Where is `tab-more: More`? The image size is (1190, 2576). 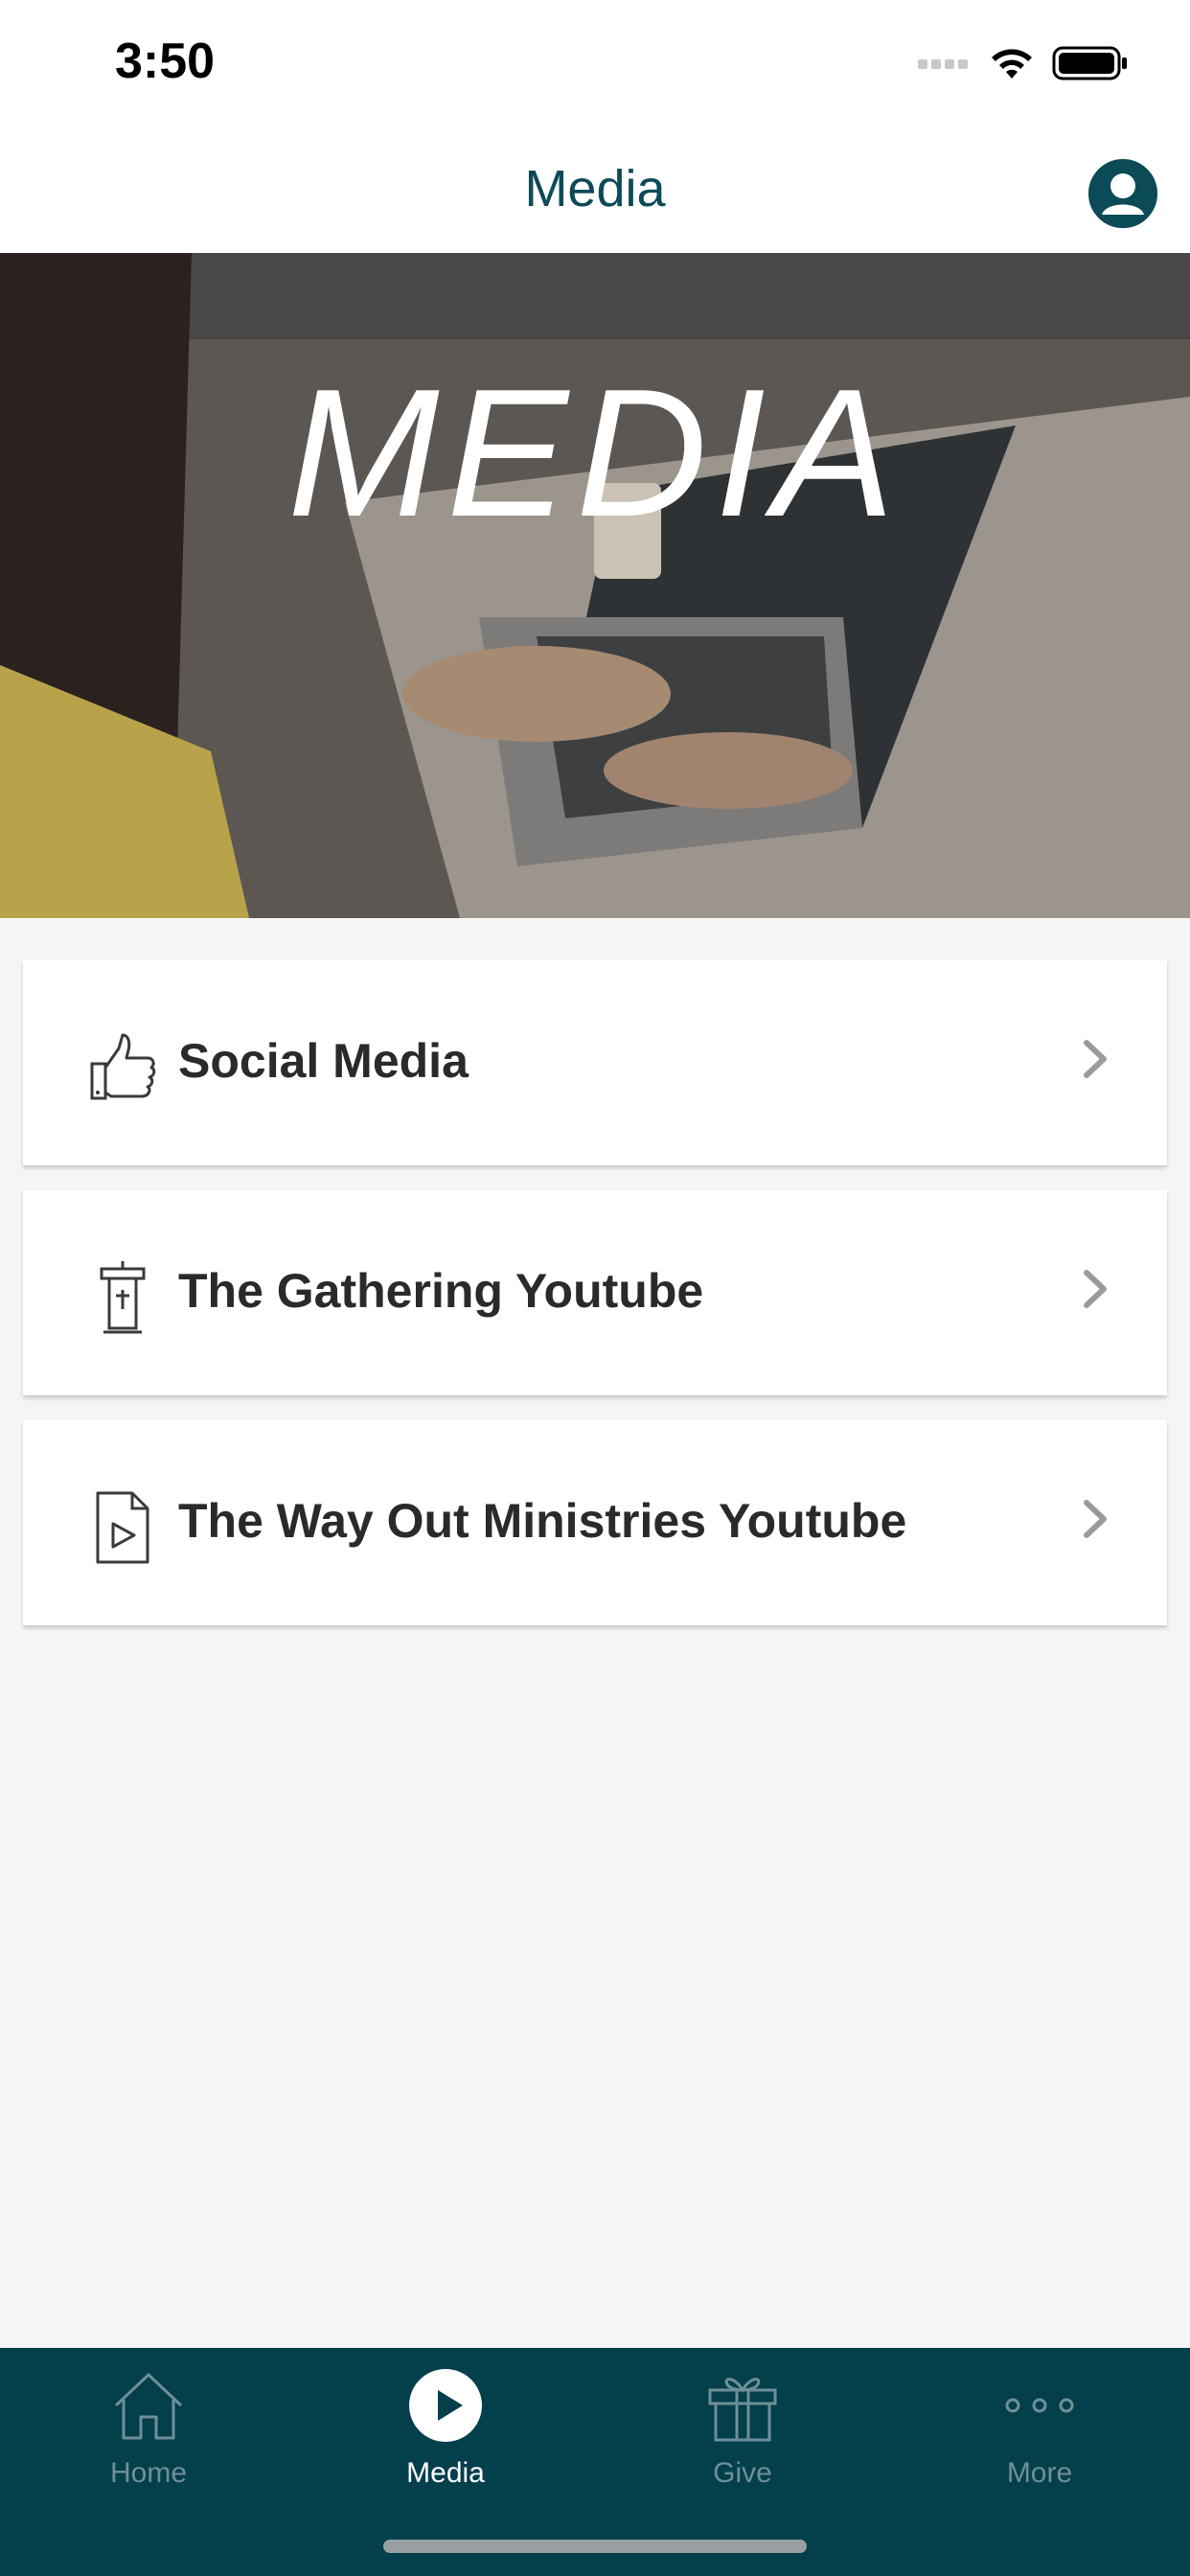
tab-more: More is located at coordinates (1039, 2441).